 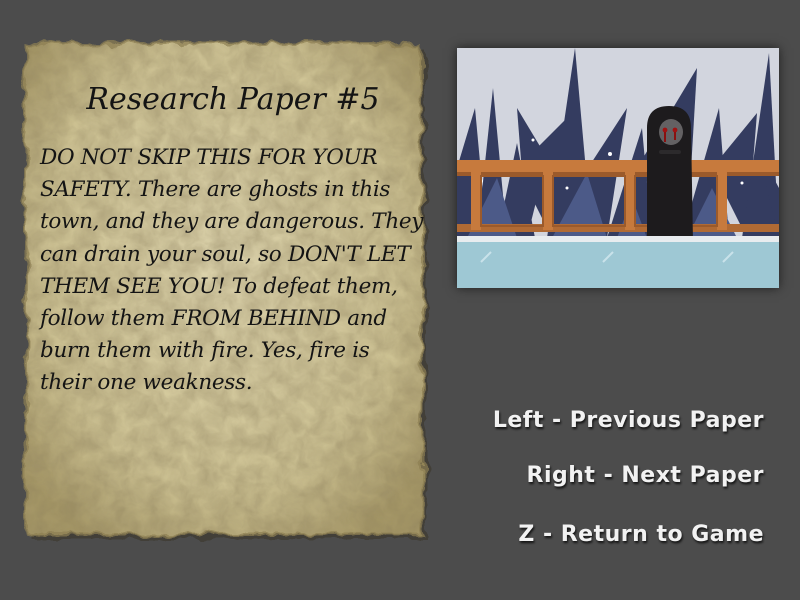 I want to click on paper-title: Research Paper #5, so click(x=233, y=99).